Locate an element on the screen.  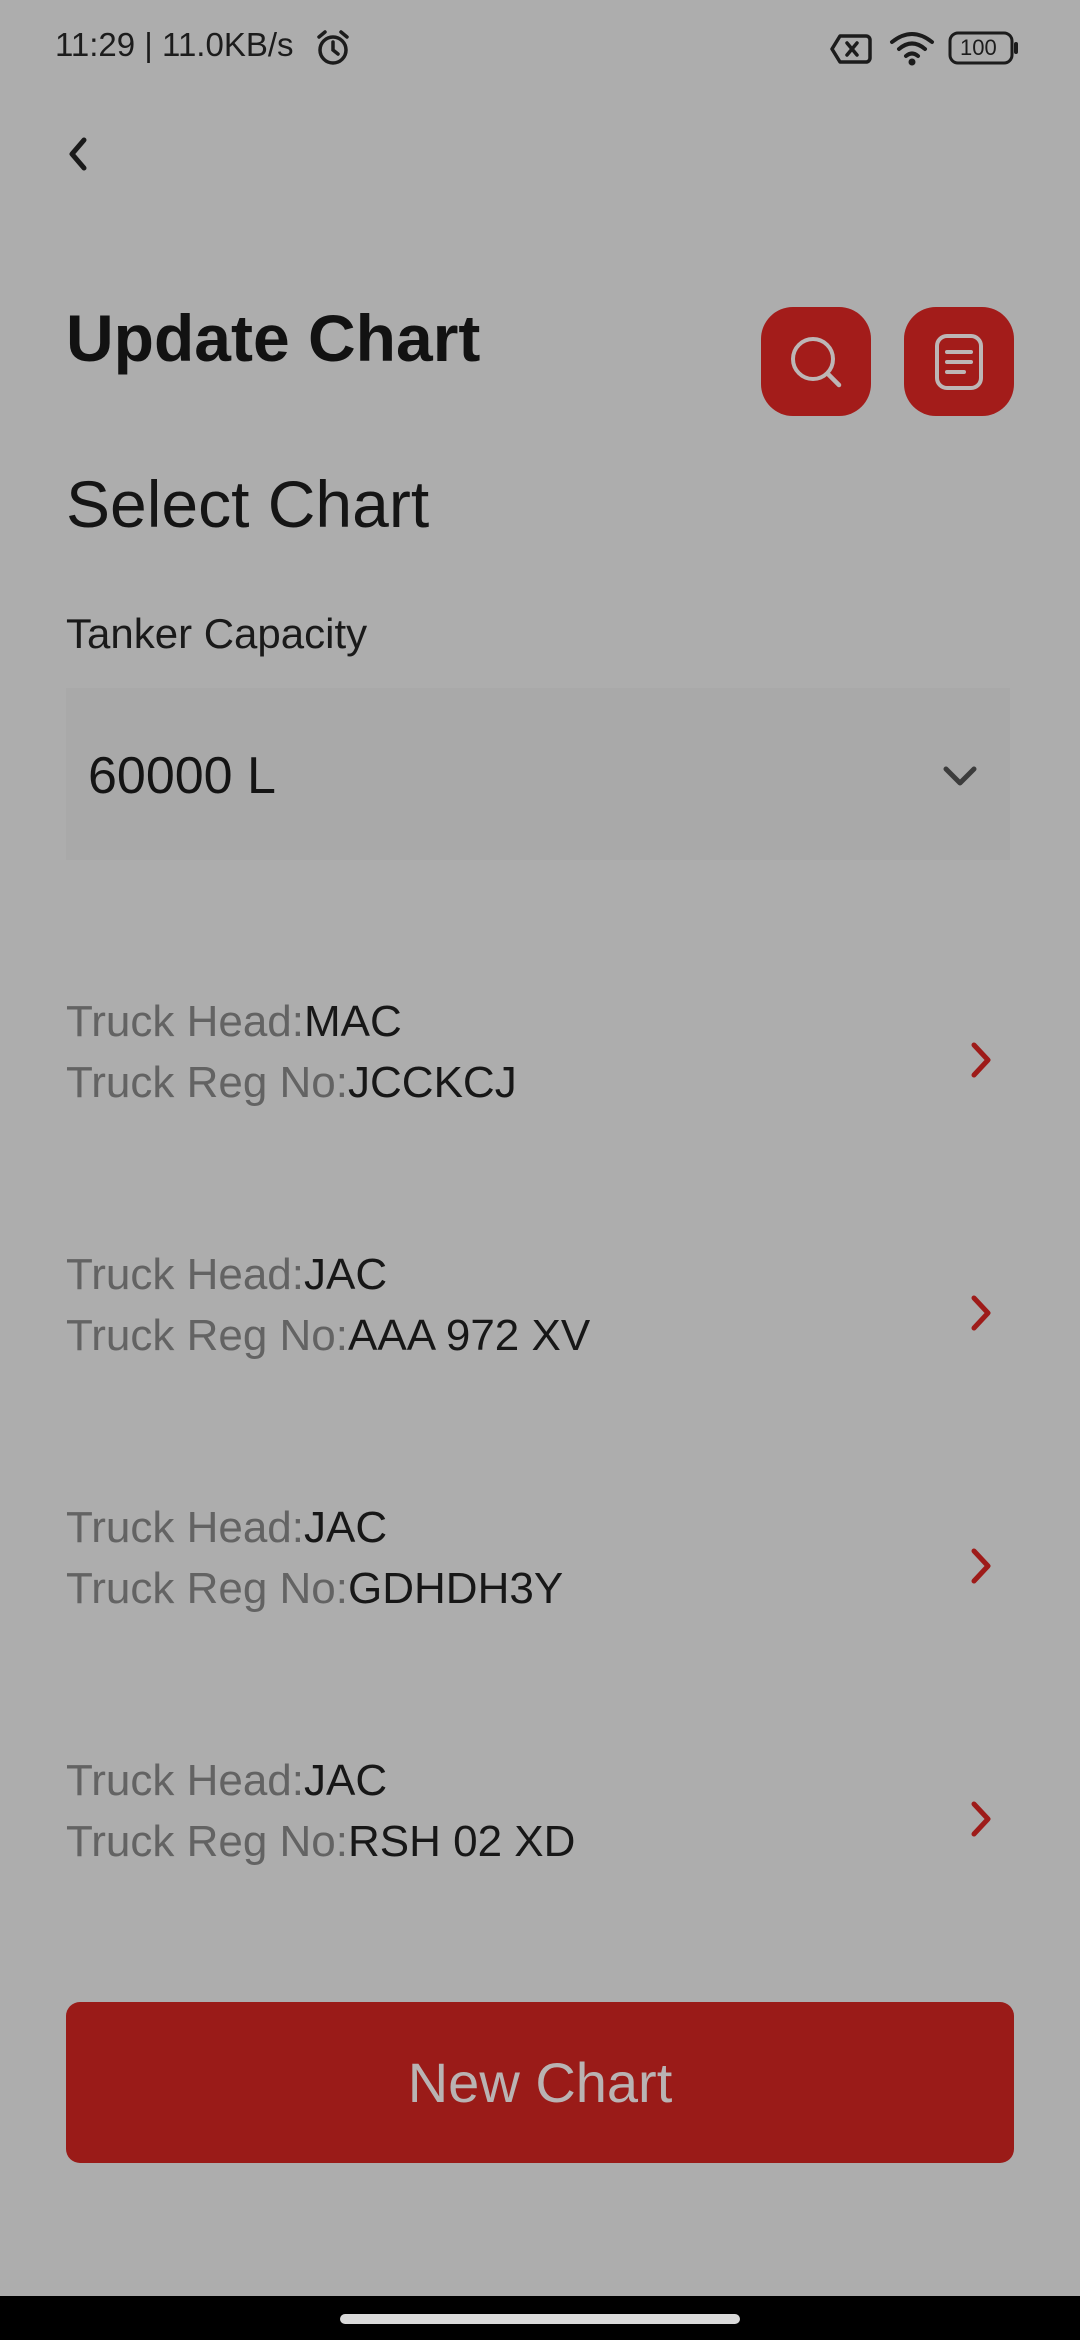
battery-icon: 100 is located at coordinates (984, 50).